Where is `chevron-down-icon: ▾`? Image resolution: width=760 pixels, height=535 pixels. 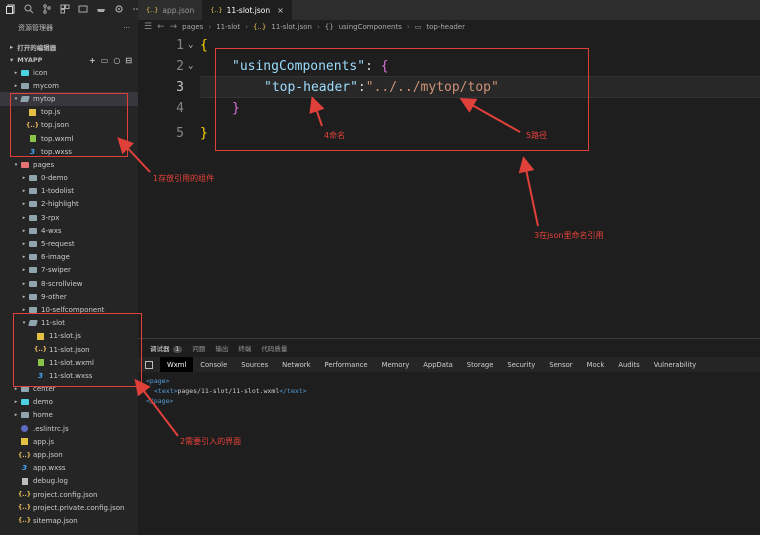
chevron-down-icon: ▾ is located at coordinates (12, 60).